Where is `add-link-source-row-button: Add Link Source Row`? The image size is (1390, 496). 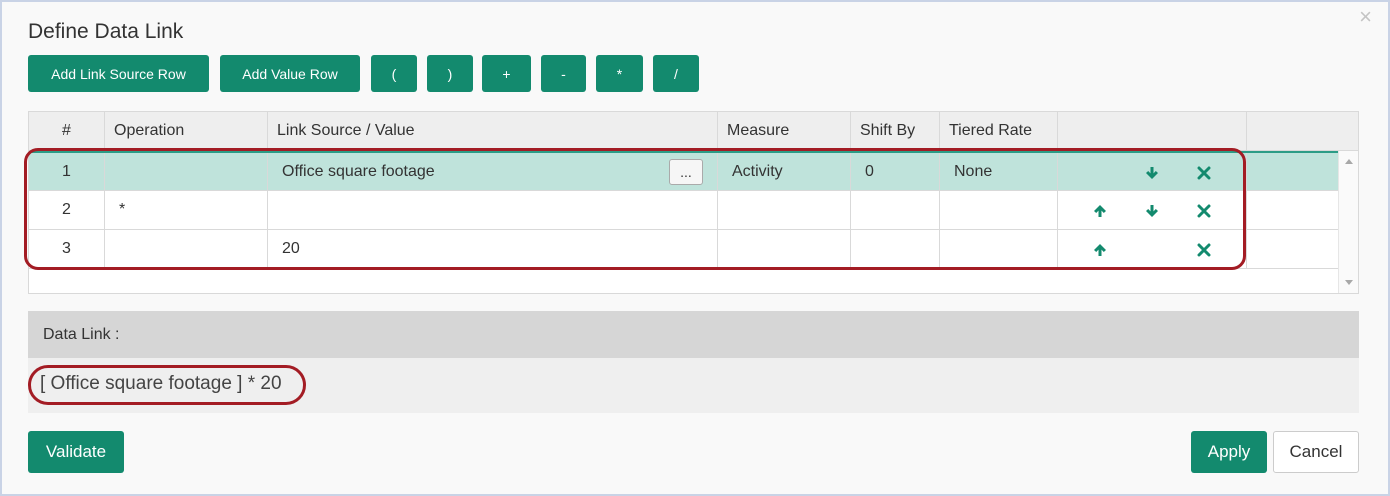
add-link-source-row-button: Add Link Source Row is located at coordinates (118, 73).